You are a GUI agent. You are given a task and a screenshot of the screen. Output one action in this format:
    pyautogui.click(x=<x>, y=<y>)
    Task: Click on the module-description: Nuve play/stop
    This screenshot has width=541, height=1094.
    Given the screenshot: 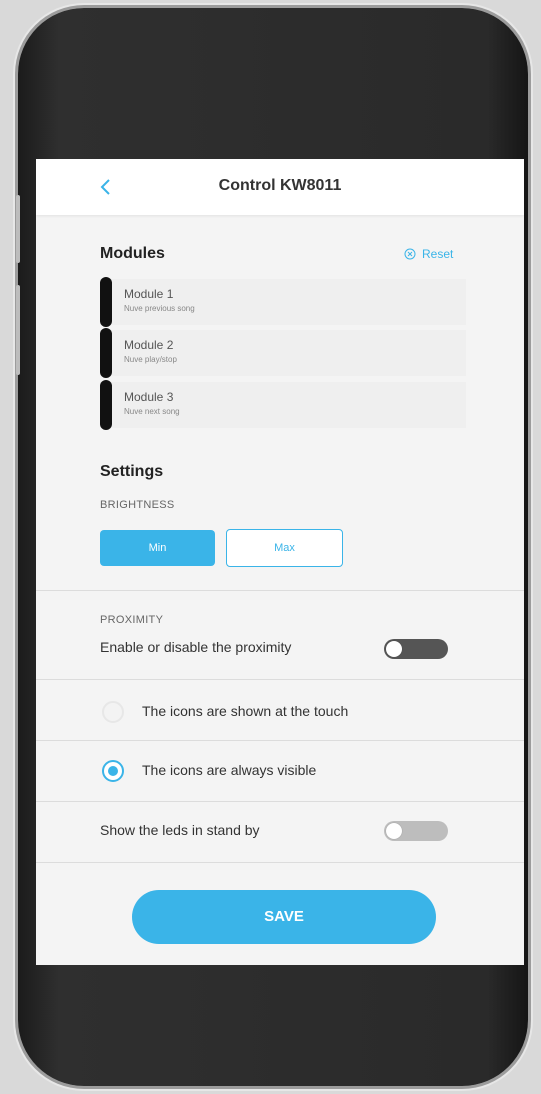 What is the action you would take?
    pyautogui.click(x=150, y=359)
    